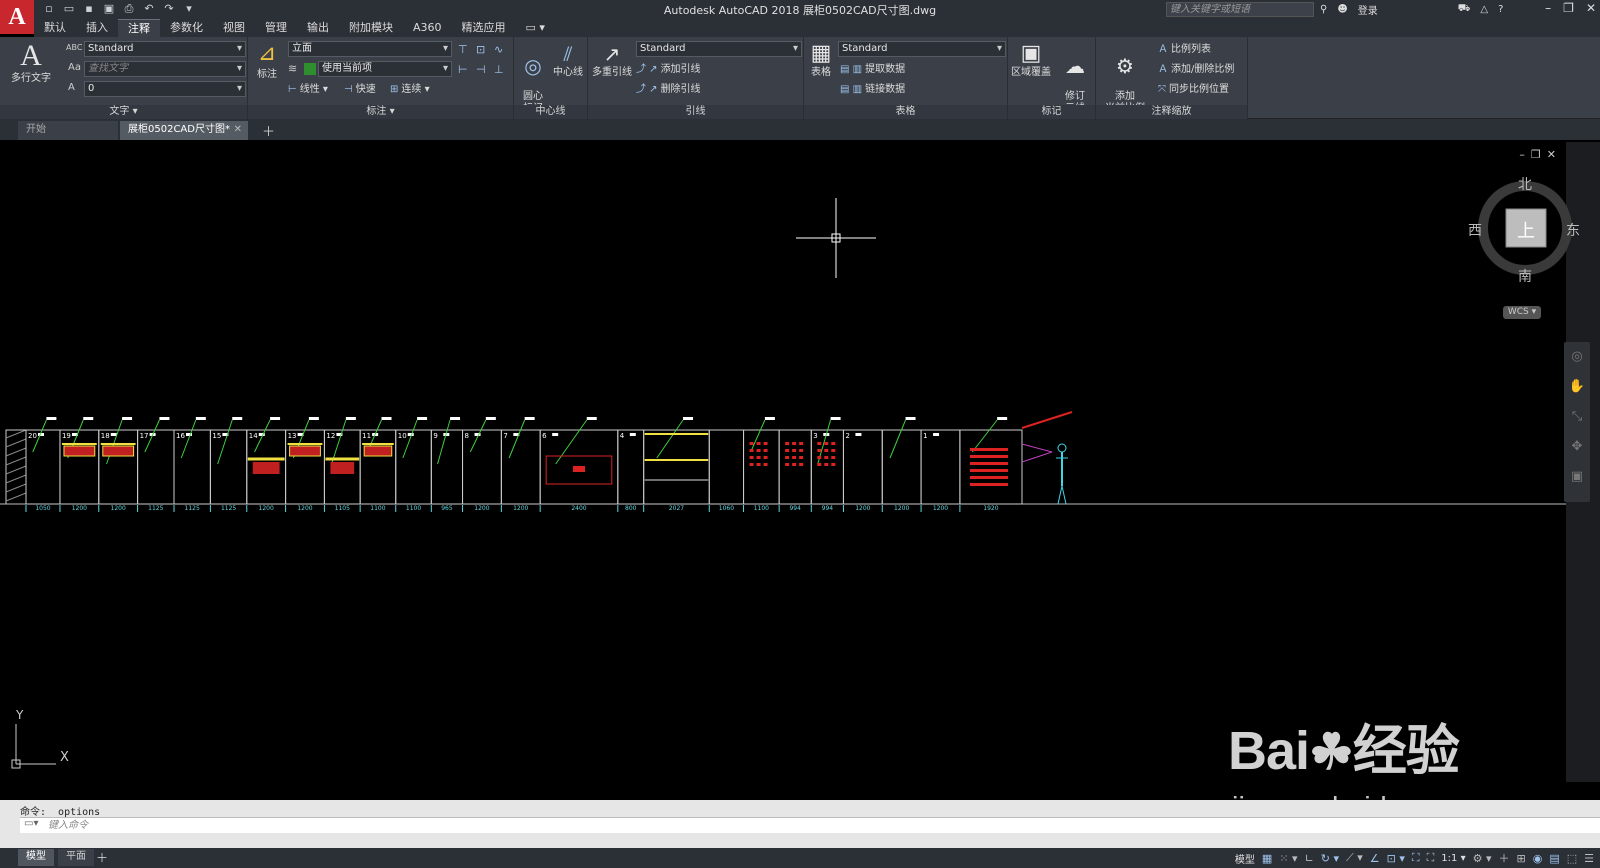 This screenshot has width=1600, height=868. I want to click on snap-icon: ⁙ ▾, so click(1288, 858).